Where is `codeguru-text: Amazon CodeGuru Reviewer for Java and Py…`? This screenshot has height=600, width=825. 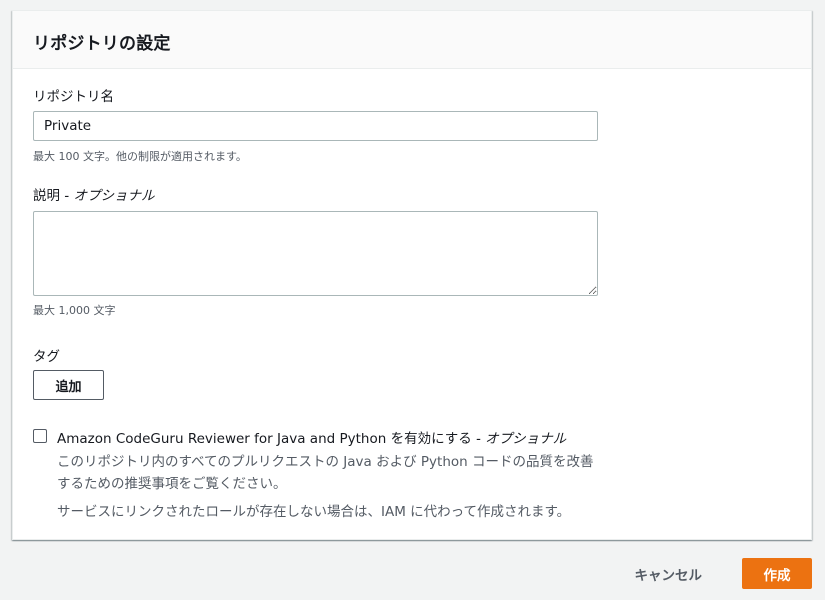 codeguru-text: Amazon CodeGuru Reviewer for Java and Py… is located at coordinates (329, 475).